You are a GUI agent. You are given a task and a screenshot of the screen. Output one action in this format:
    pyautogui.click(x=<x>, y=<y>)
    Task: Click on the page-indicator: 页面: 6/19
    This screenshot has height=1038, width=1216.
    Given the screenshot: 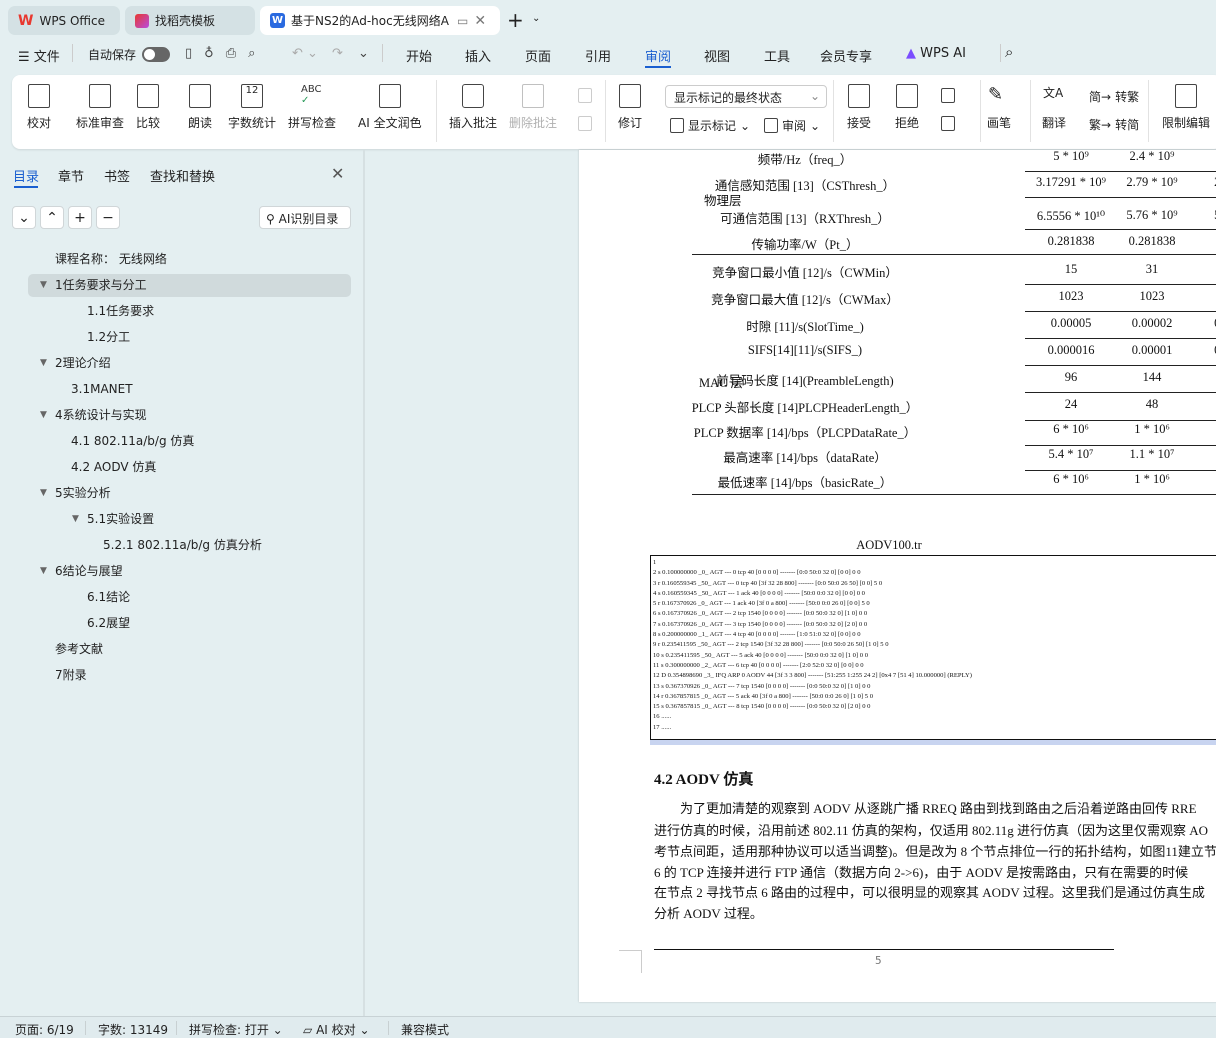 What is the action you would take?
    pyautogui.click(x=44, y=1029)
    